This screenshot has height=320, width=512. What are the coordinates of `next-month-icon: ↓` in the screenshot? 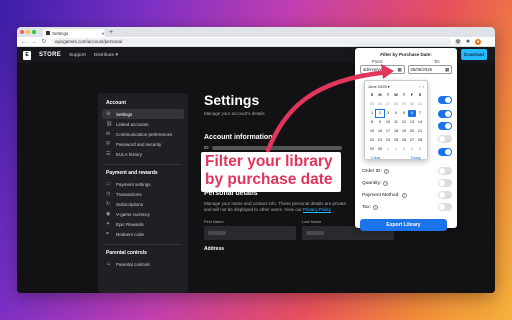 It's located at (423, 86).